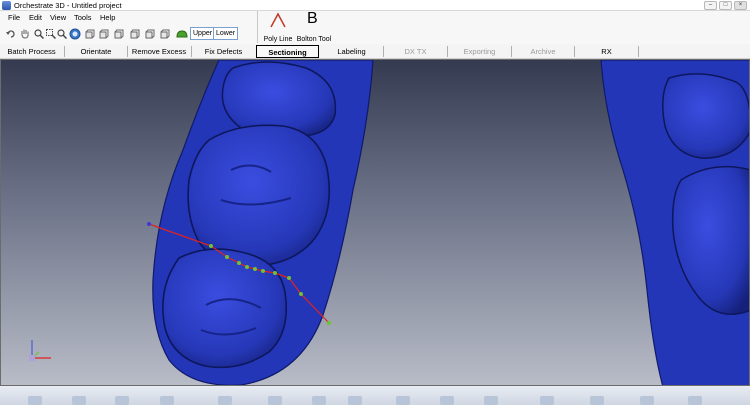 This screenshot has width=750, height=405. I want to click on close-button: ×, so click(740, 5).